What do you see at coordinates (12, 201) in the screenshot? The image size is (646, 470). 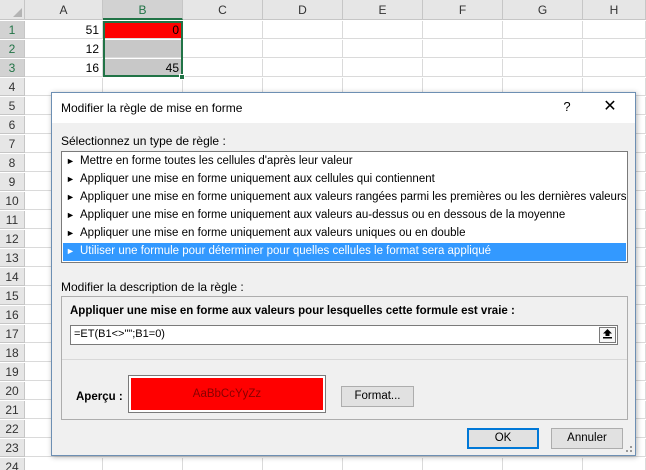 I see `row-header: 10` at bounding box center [12, 201].